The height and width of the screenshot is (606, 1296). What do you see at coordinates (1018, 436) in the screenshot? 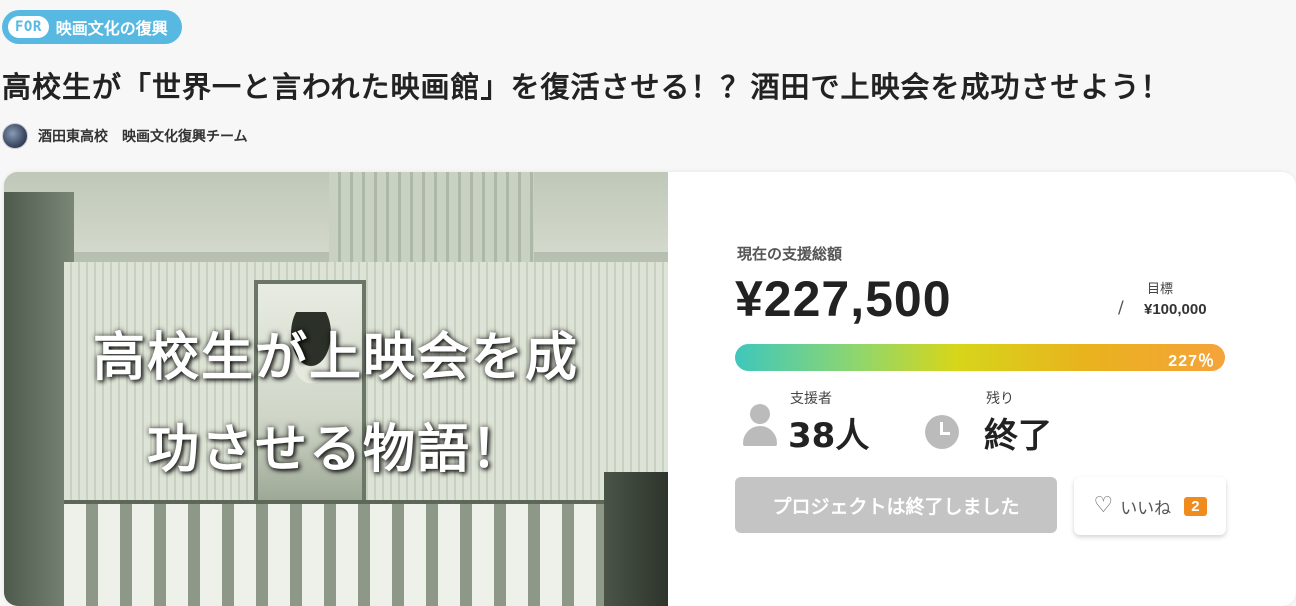
I see `remaining-value: 終了` at bounding box center [1018, 436].